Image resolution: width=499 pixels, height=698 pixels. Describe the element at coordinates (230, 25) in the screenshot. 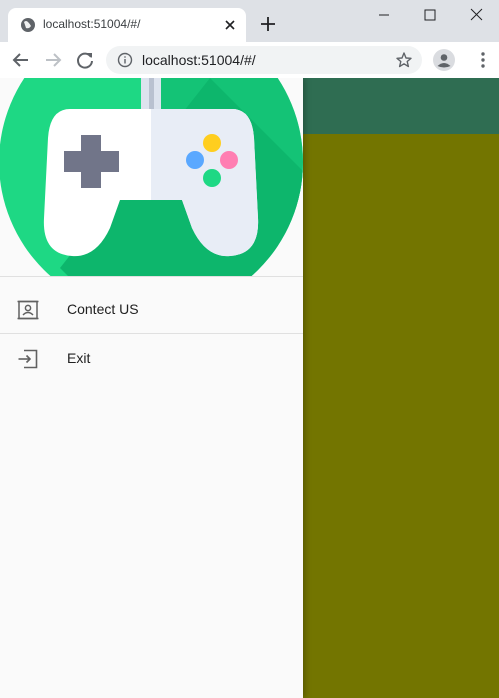

I see `close-tab-icon` at that location.